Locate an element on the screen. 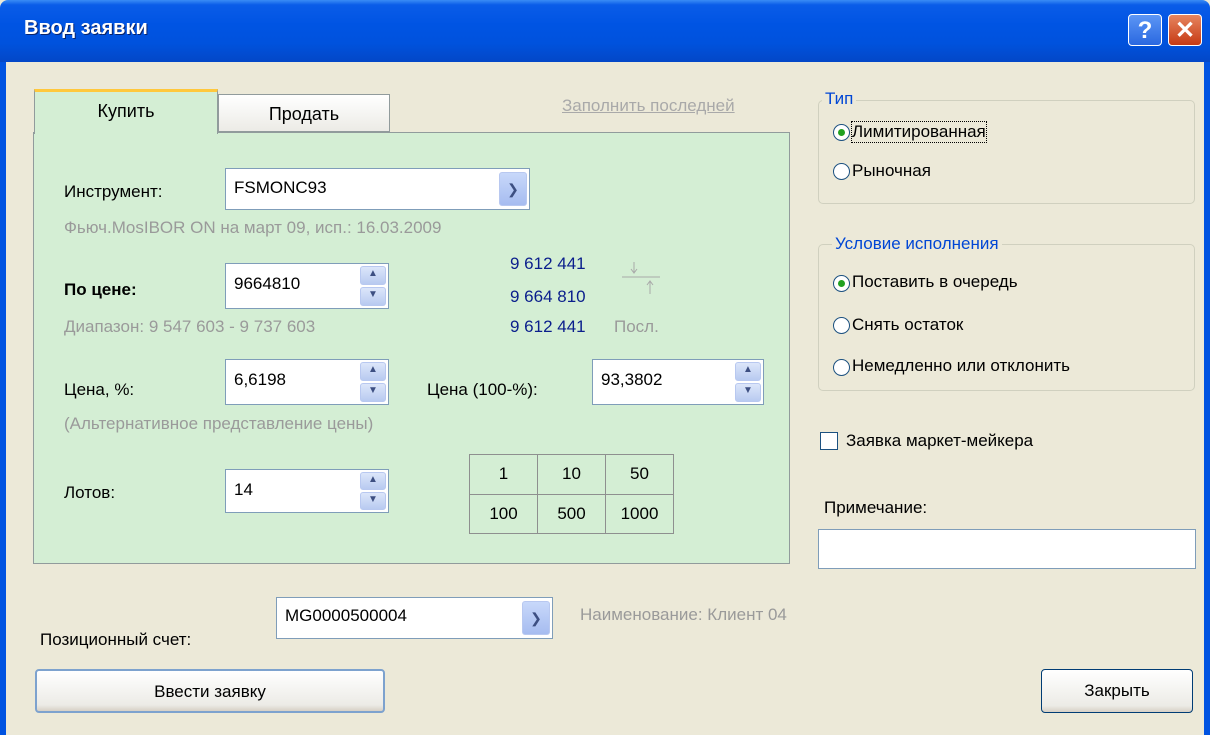 The height and width of the screenshot is (735, 1210). radio-market is located at coordinates (841, 171).